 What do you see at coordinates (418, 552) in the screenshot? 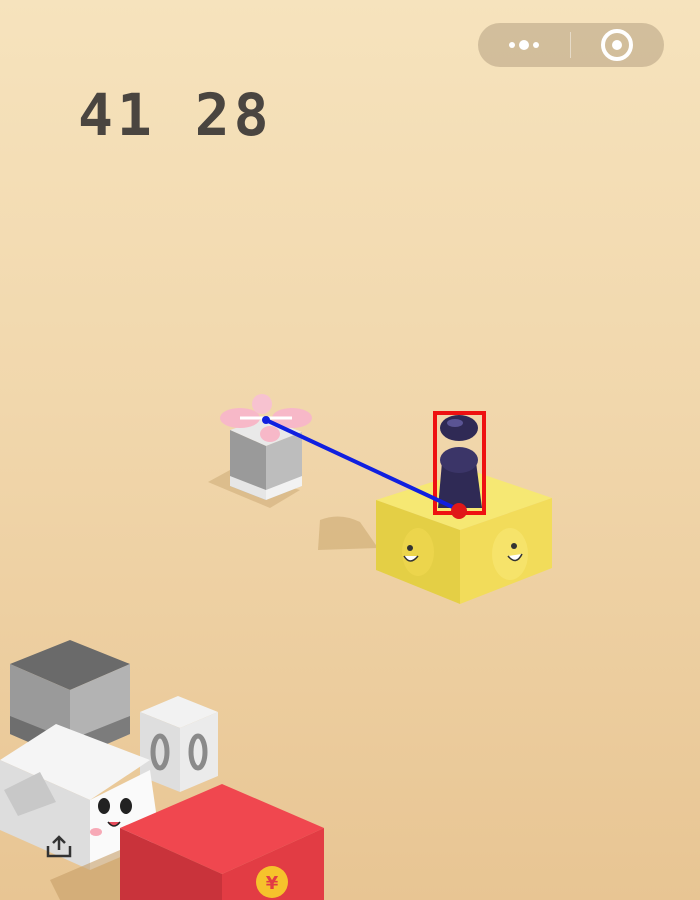
I see `smiley-face-left` at bounding box center [418, 552].